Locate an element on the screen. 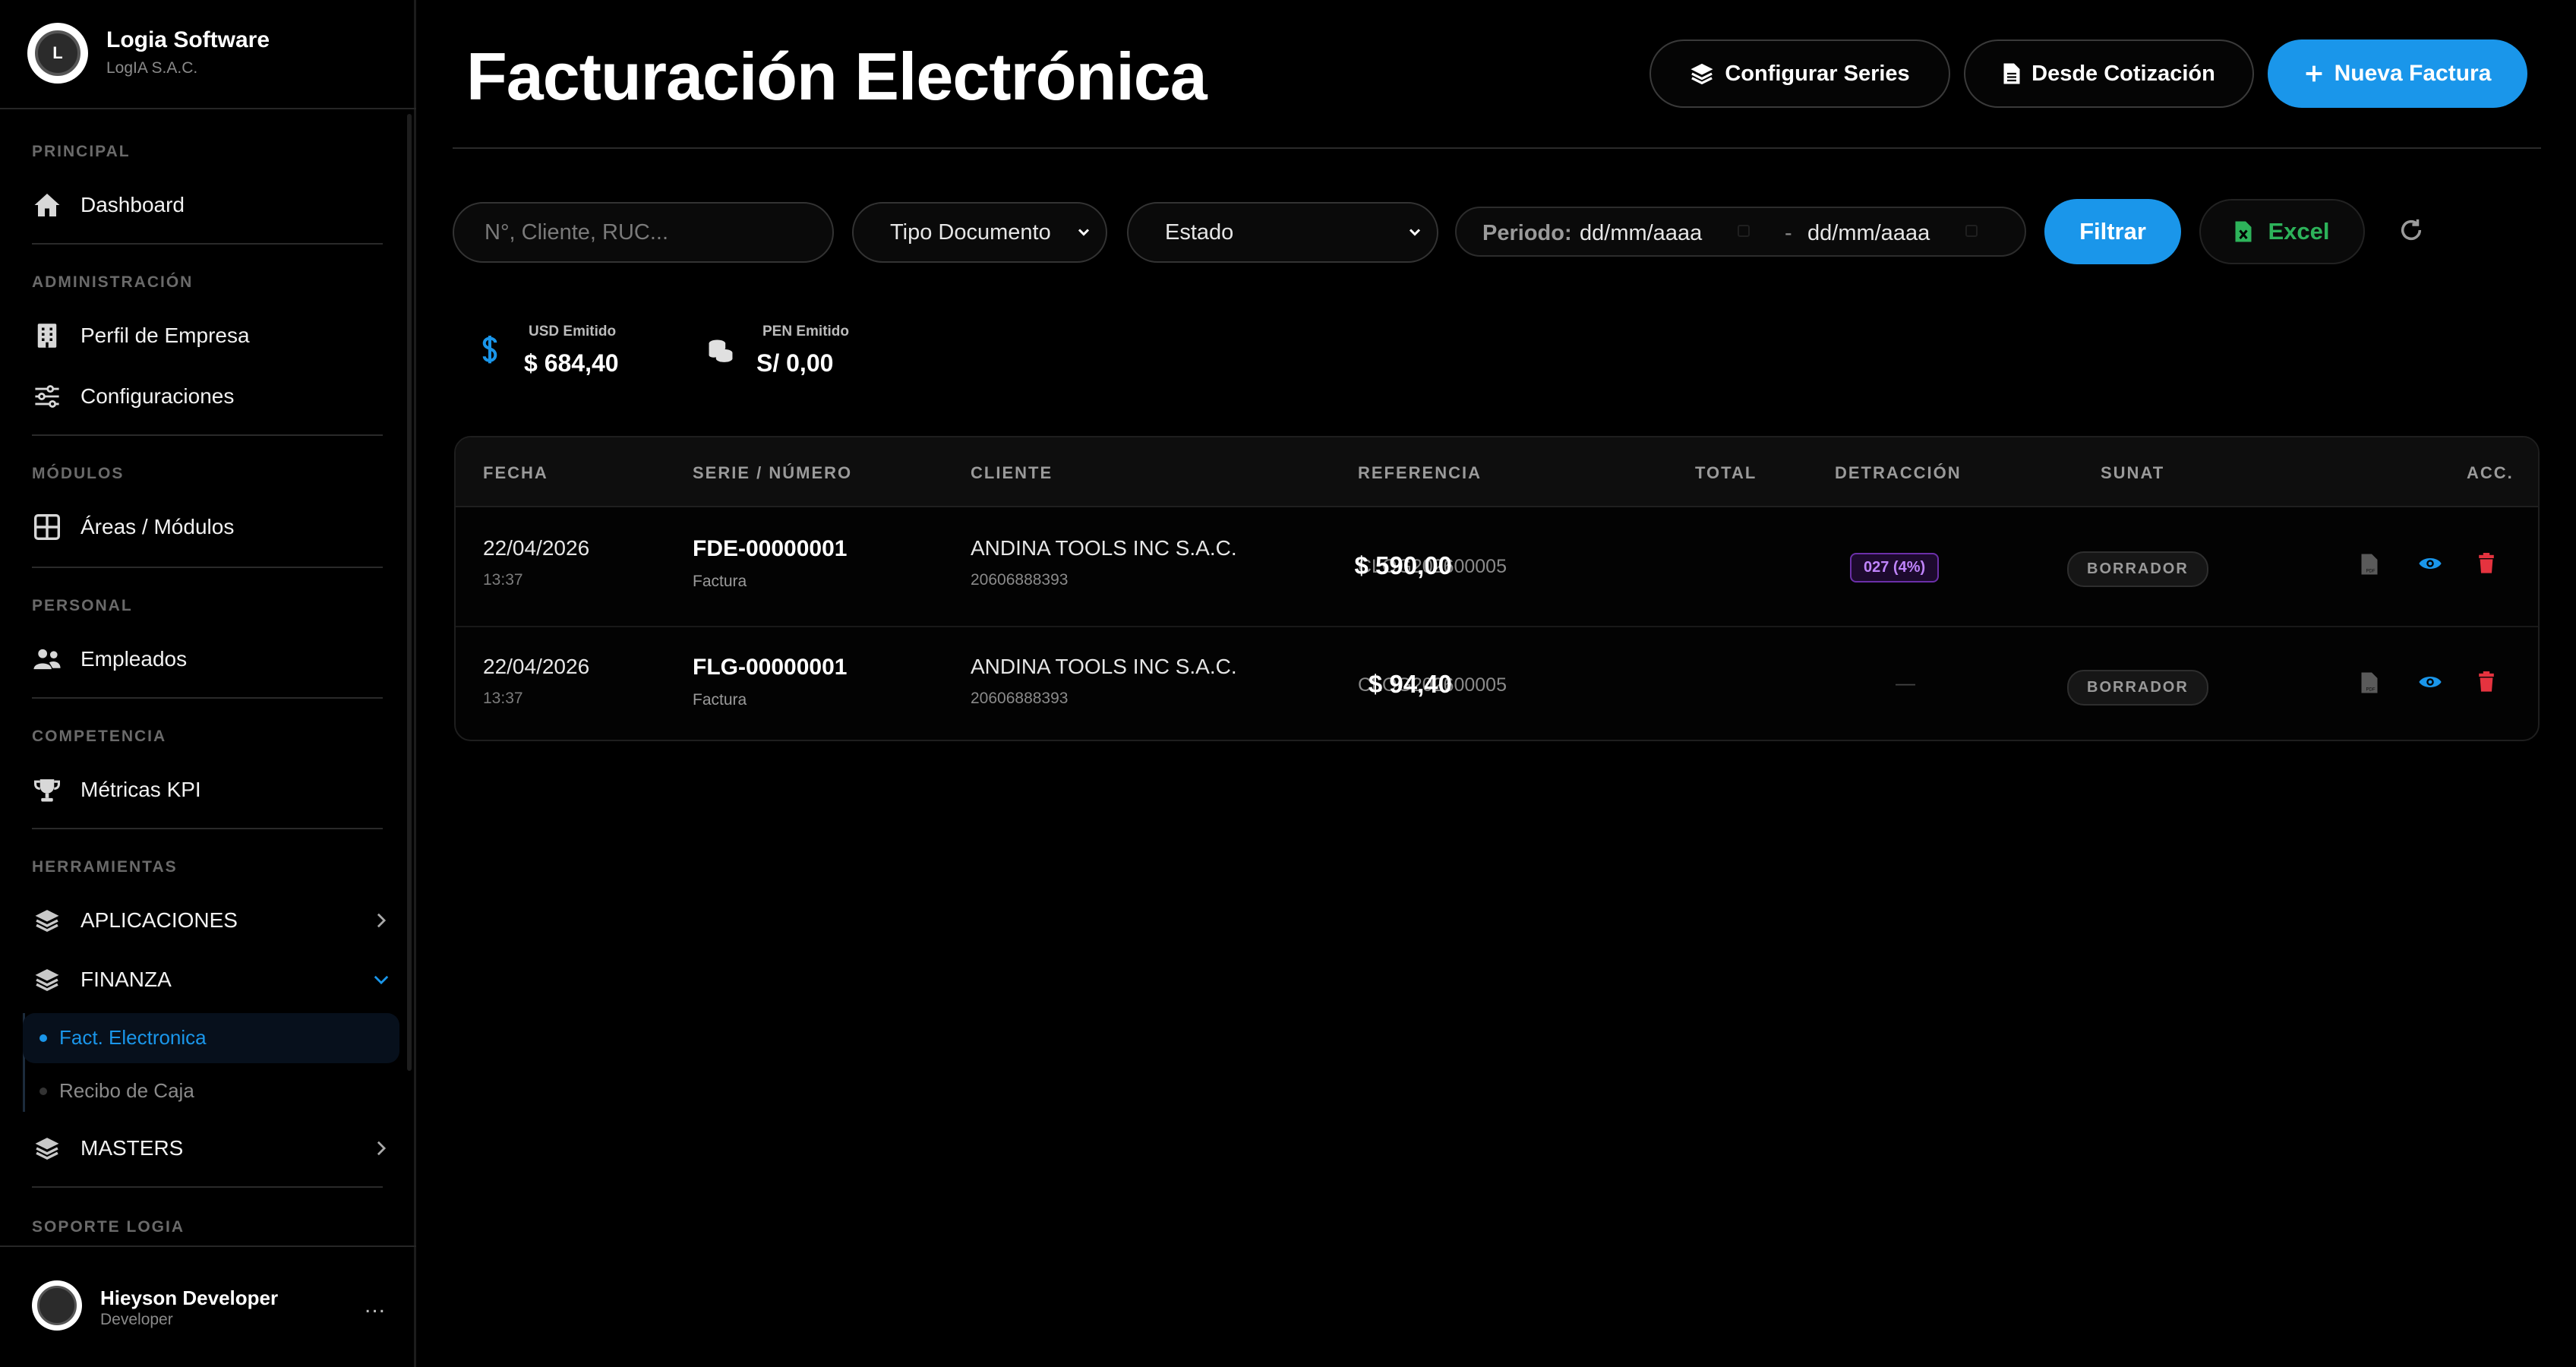  col-acciones: ACC. is located at coordinates (2490, 473).